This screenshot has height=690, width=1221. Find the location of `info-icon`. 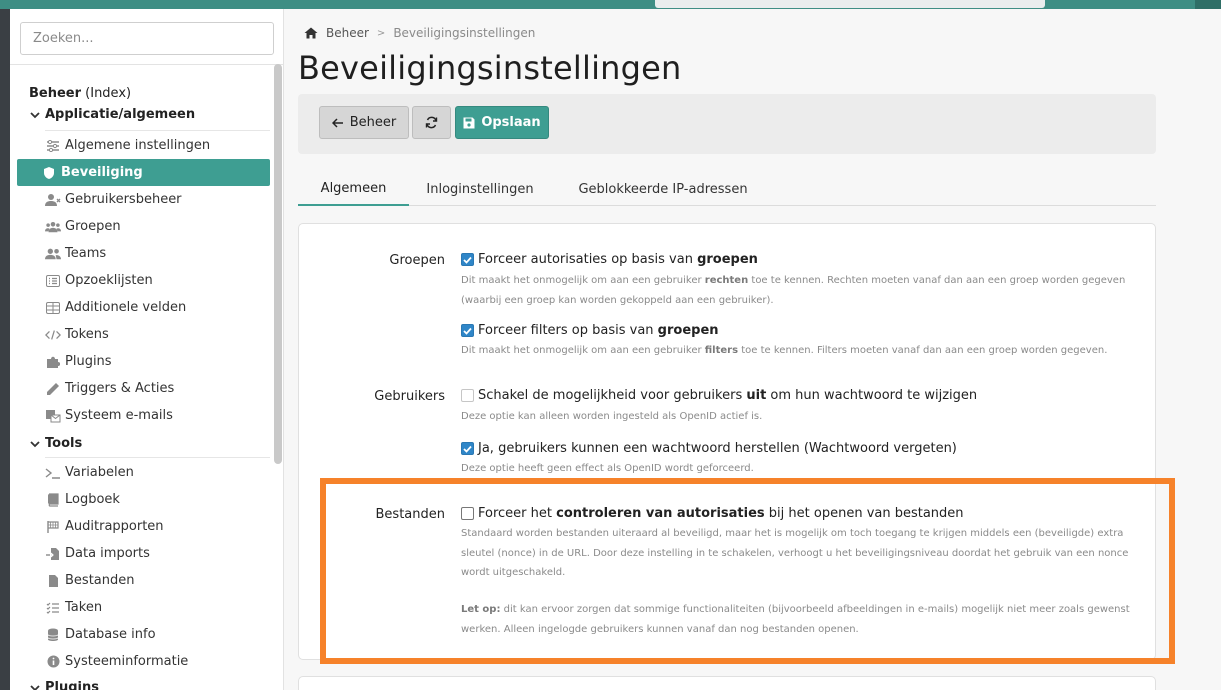

info-icon is located at coordinates (53, 662).